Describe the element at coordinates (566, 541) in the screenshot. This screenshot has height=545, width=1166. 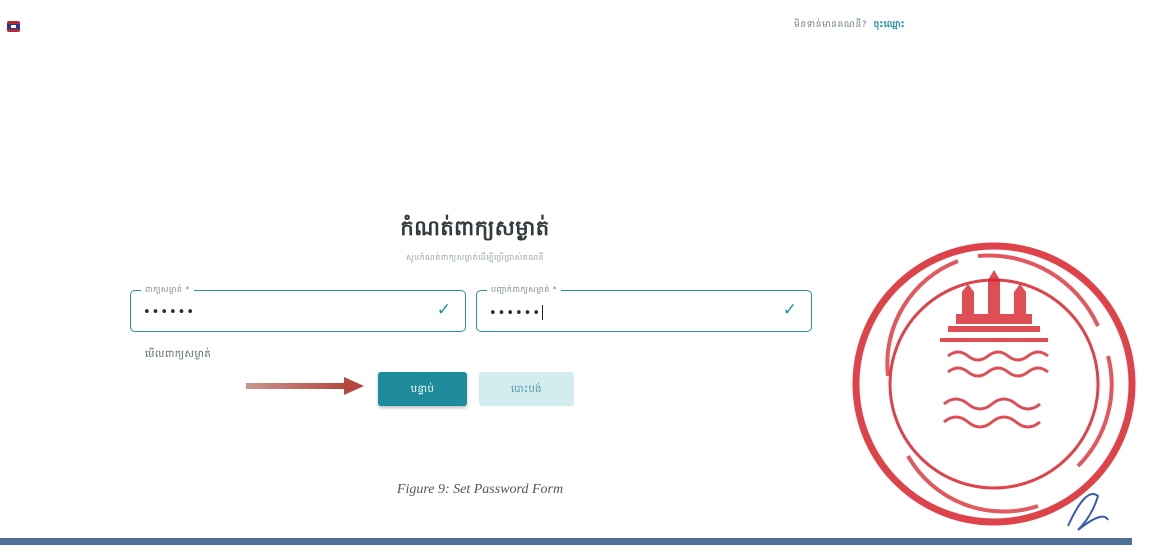
I see `bottom-bar` at that location.